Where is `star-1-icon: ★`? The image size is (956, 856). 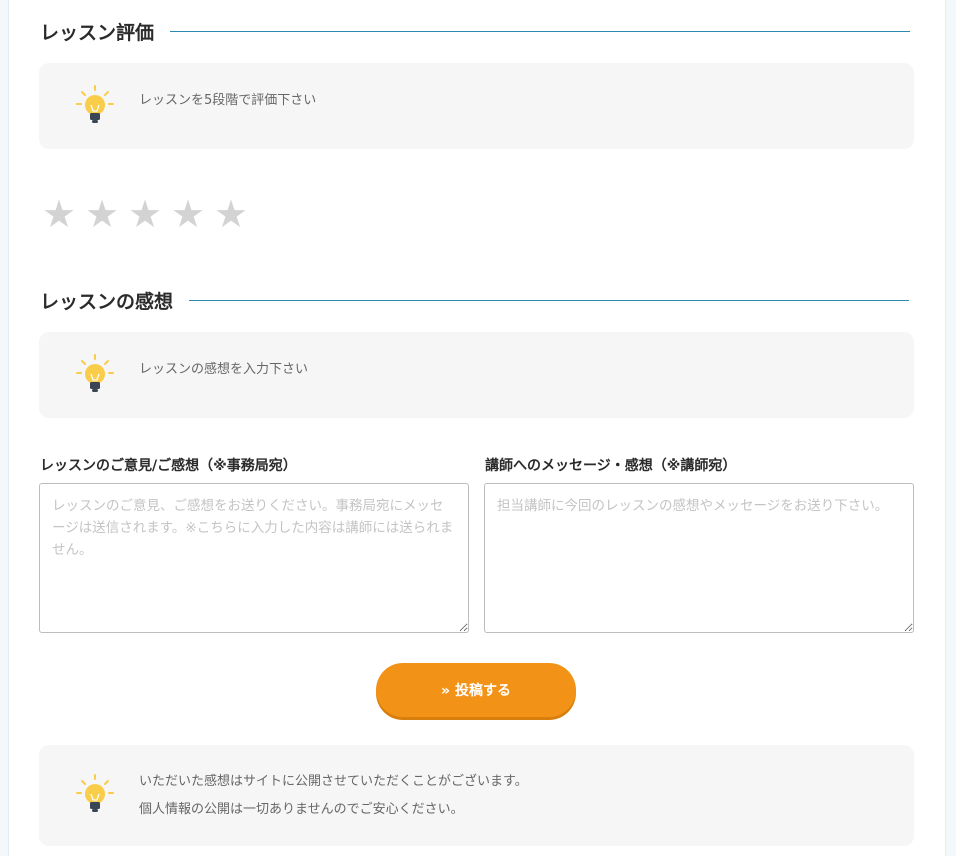 star-1-icon: ★ is located at coordinates (63, 214).